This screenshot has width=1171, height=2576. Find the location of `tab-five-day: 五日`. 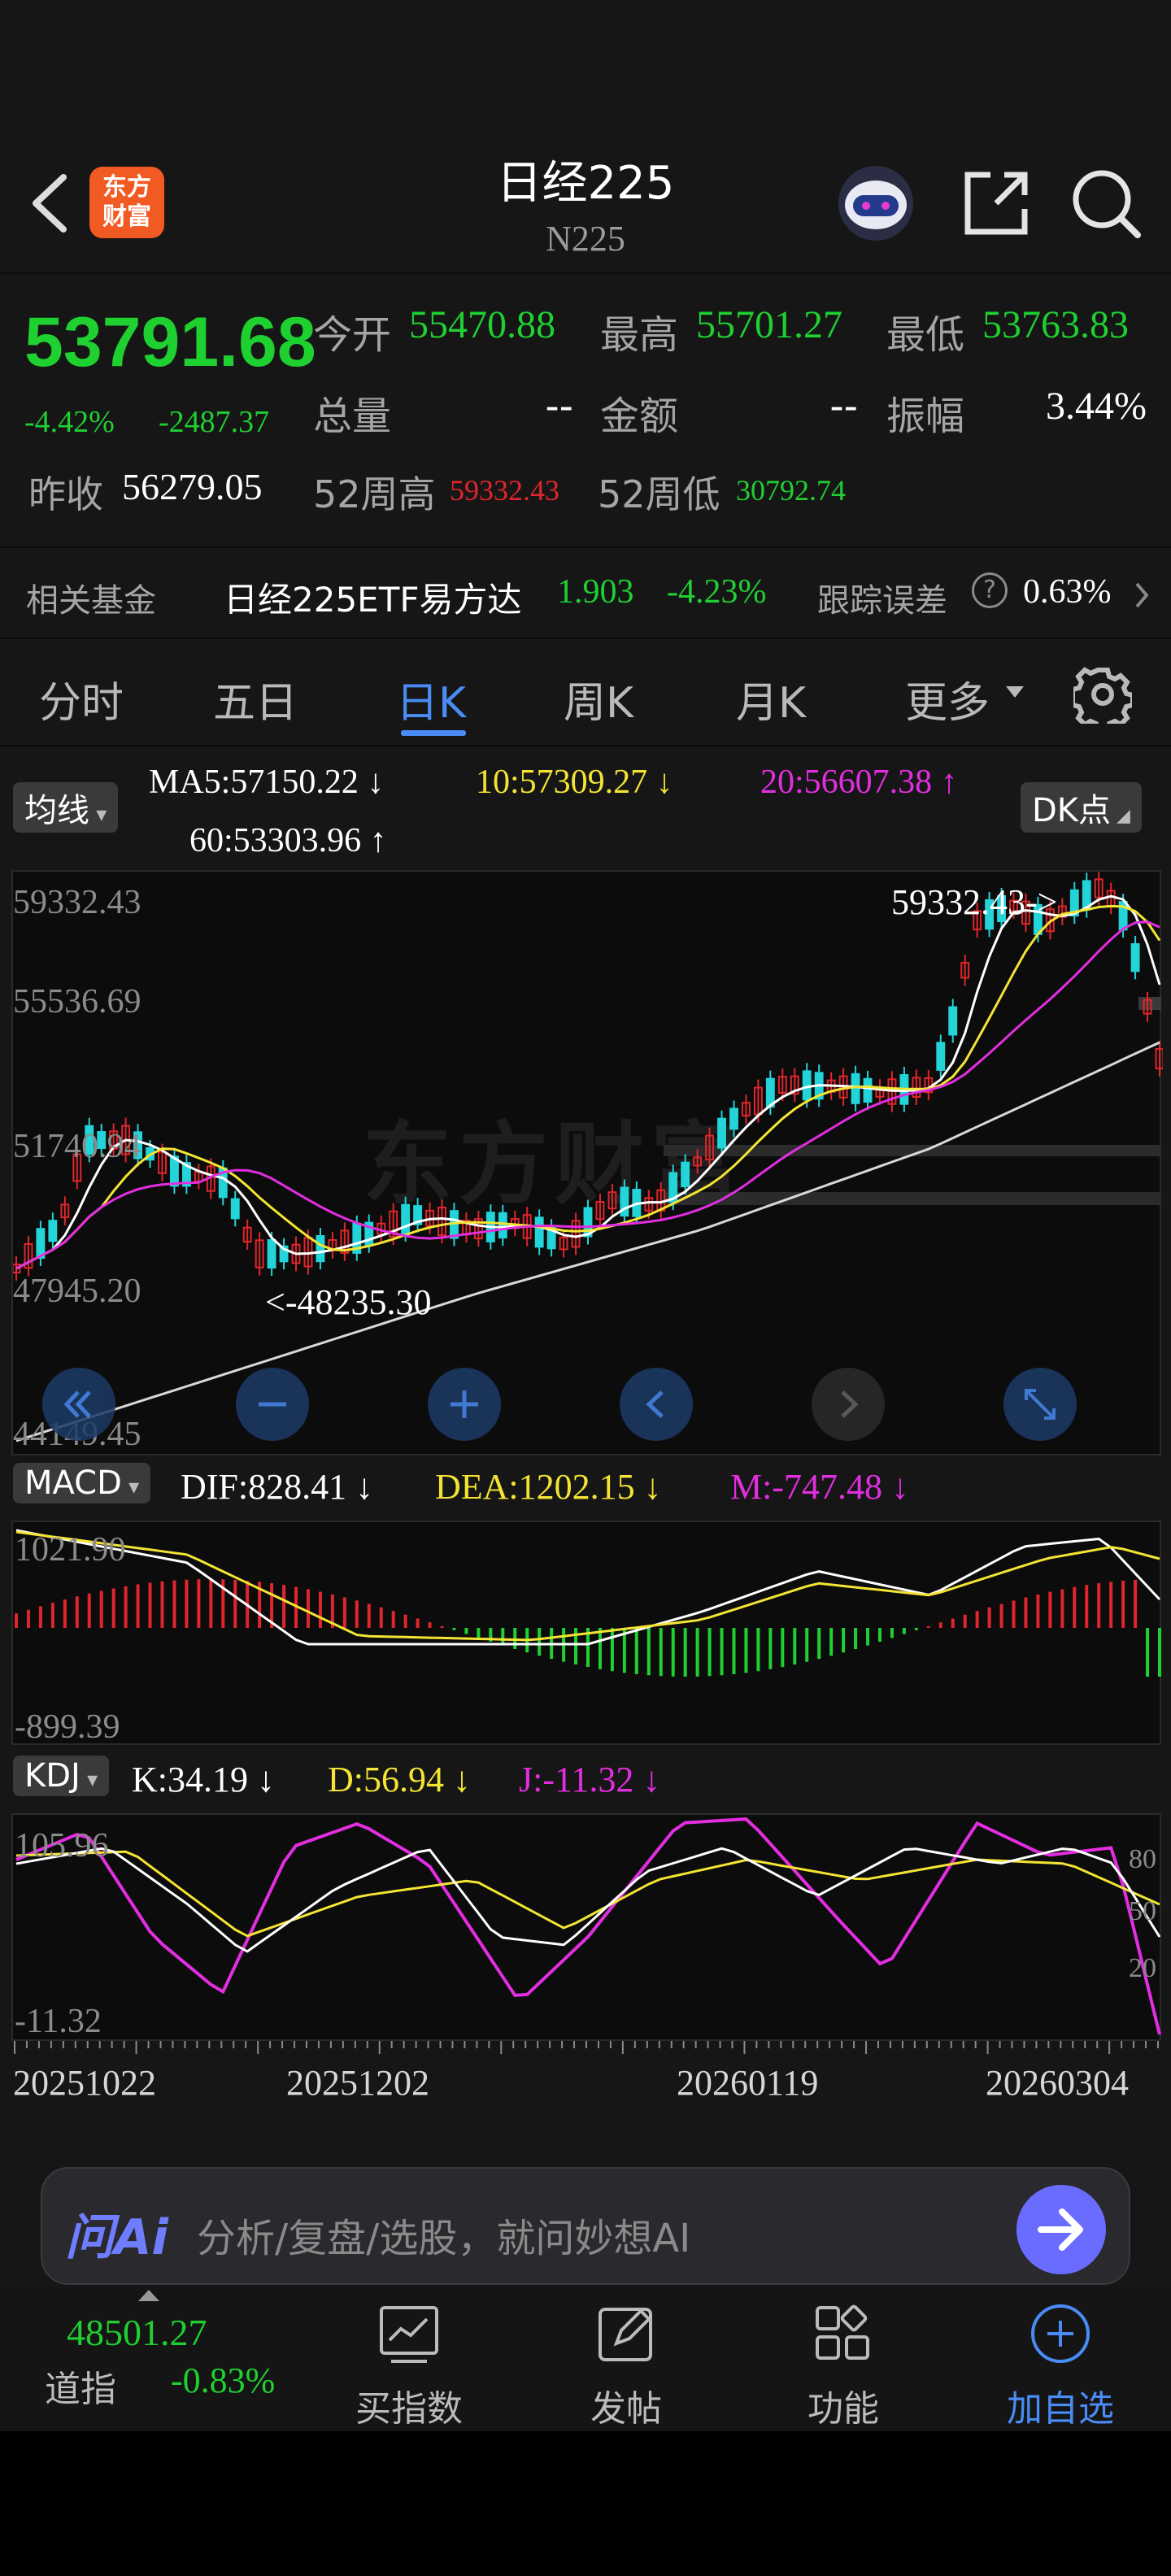

tab-five-day: 五日 is located at coordinates (255, 699).